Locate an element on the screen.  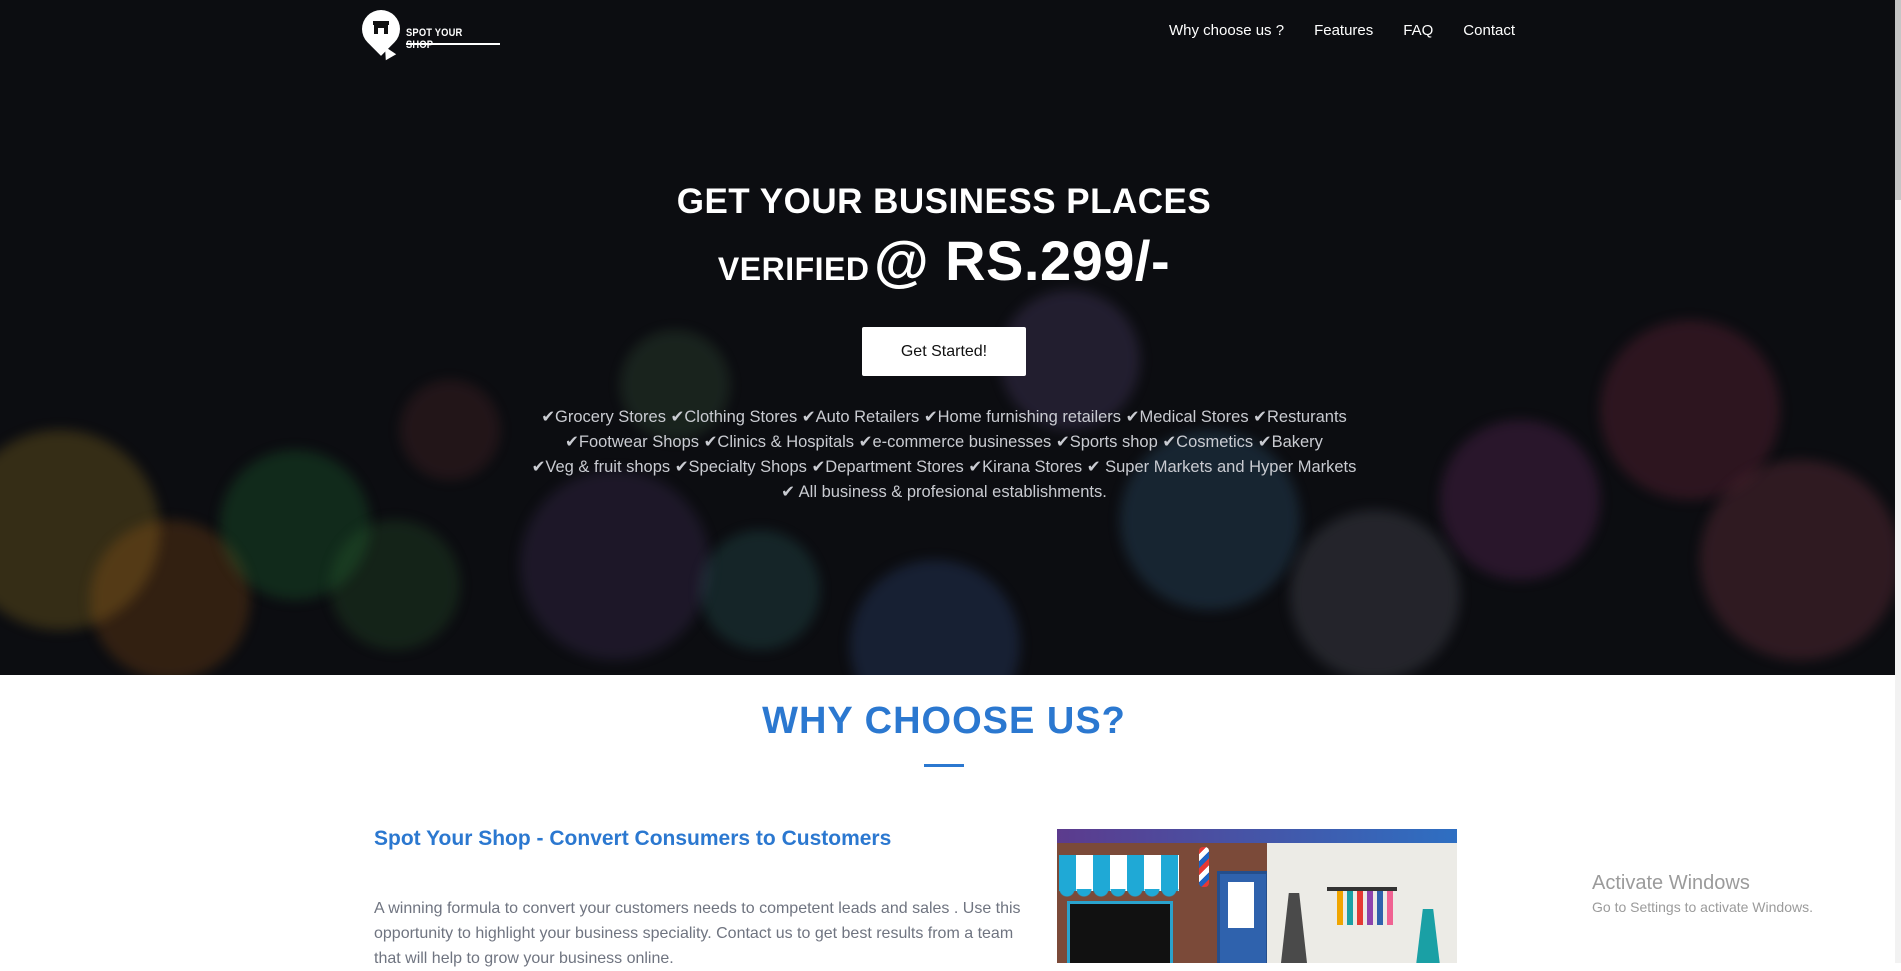
page-scrollbar is located at coordinates (1898, 481).